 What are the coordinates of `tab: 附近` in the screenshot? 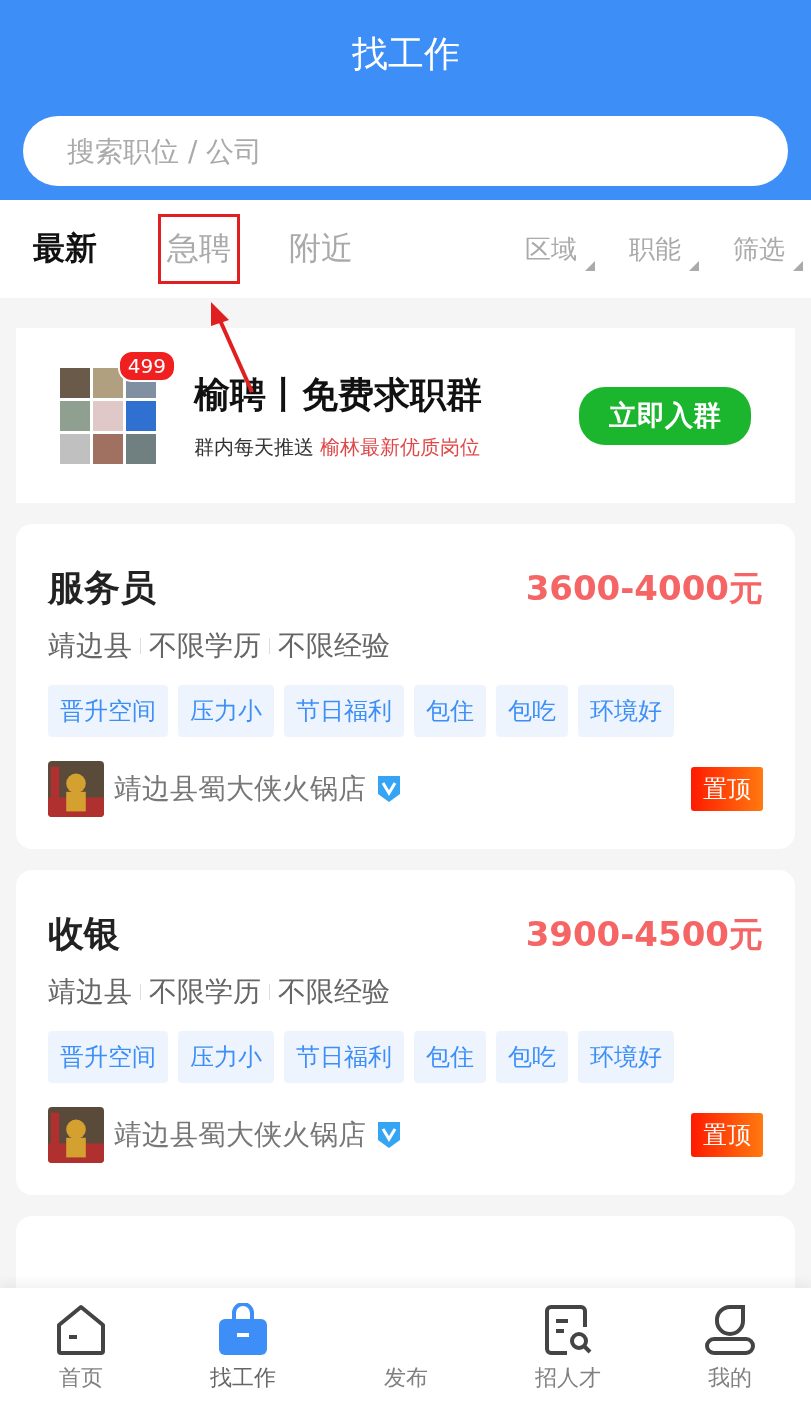 It's located at (321, 249).